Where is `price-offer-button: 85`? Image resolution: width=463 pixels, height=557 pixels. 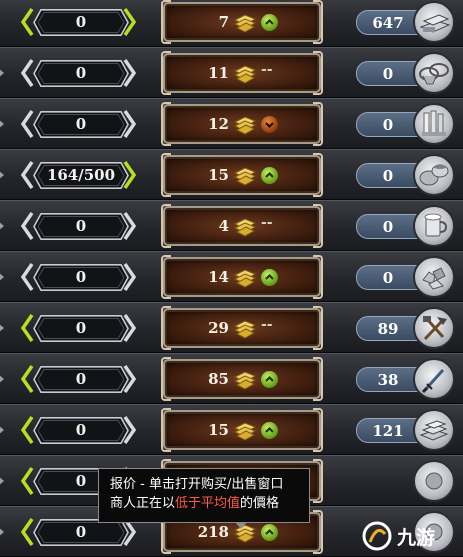 price-offer-button: 85 is located at coordinates (242, 379).